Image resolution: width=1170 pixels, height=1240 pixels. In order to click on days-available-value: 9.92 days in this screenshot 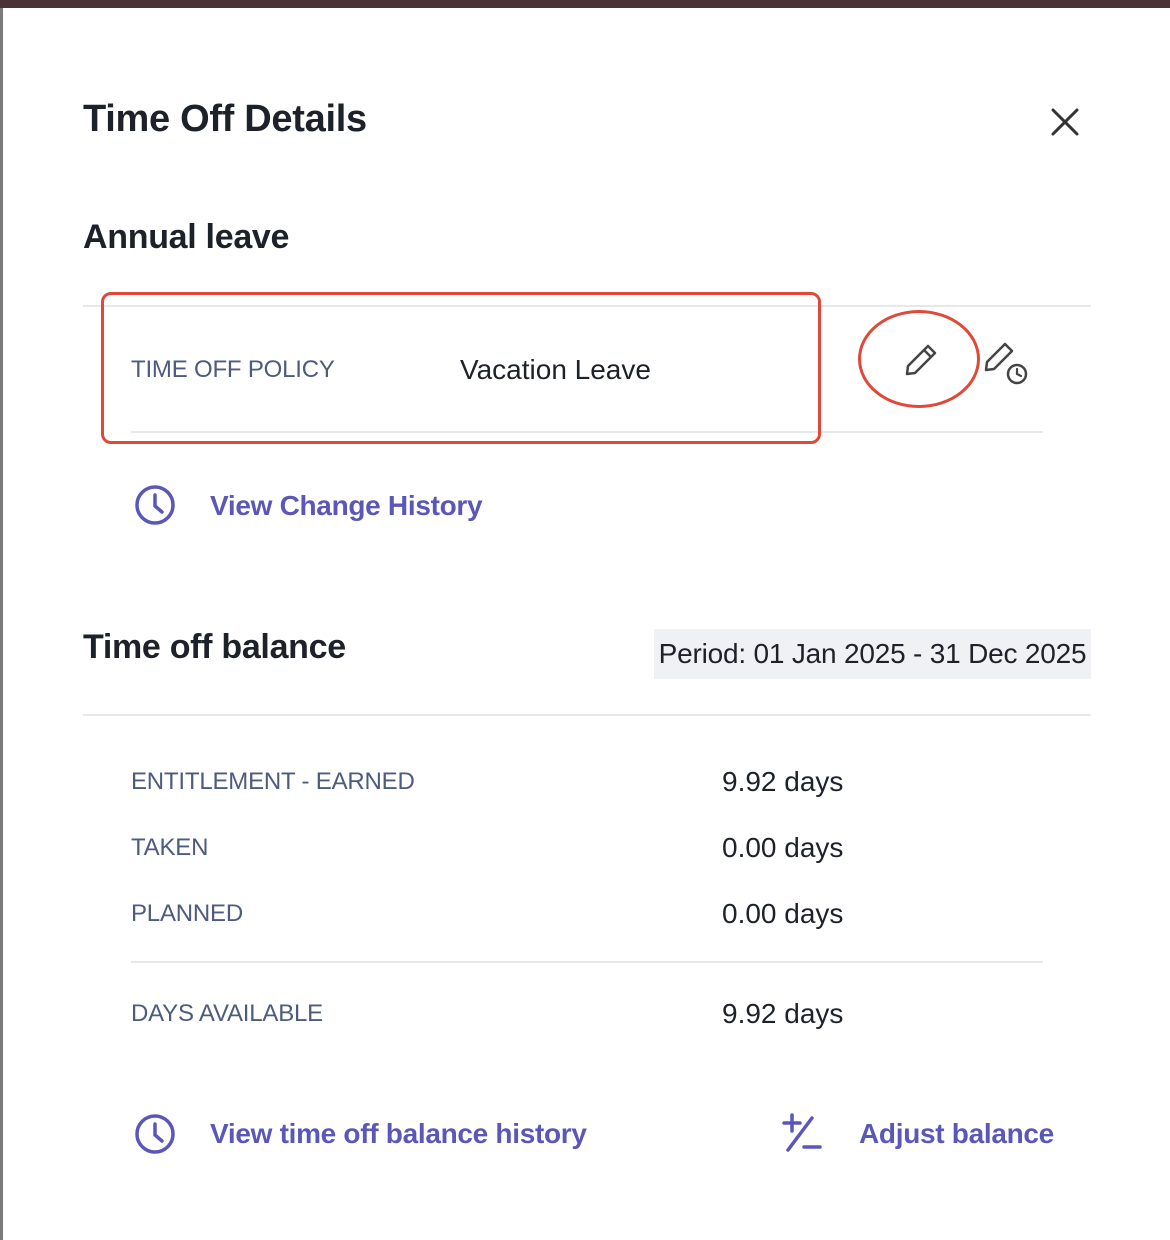, I will do `click(783, 1013)`.